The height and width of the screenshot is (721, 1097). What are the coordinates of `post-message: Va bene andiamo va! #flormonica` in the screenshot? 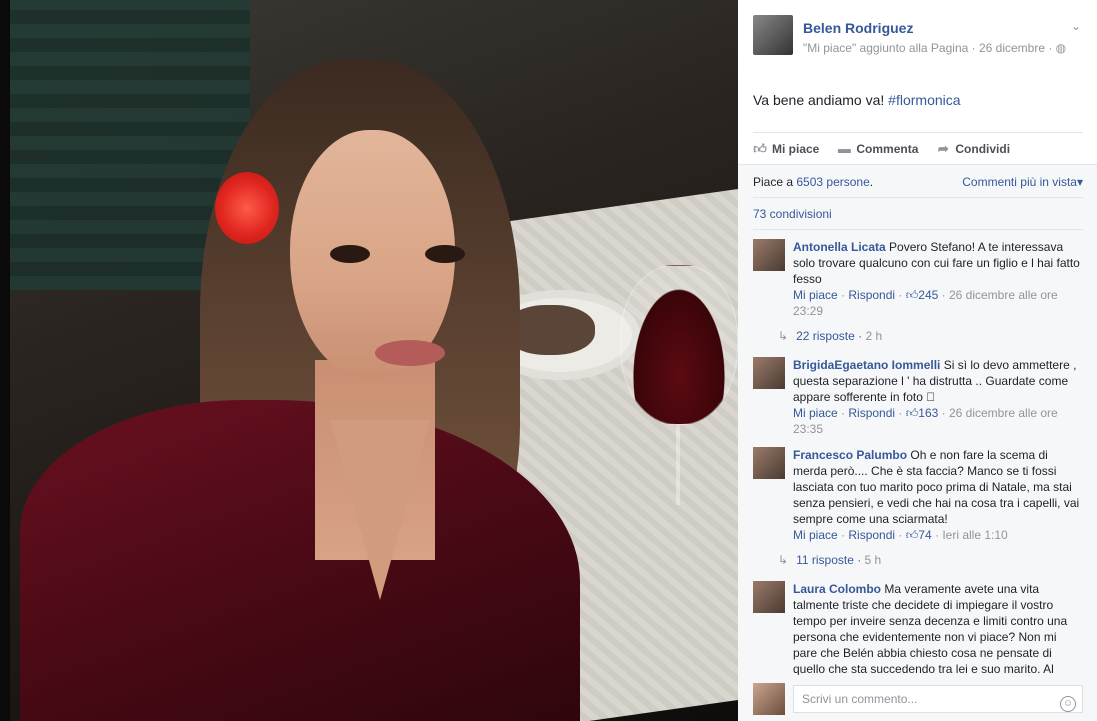 It's located at (857, 100).